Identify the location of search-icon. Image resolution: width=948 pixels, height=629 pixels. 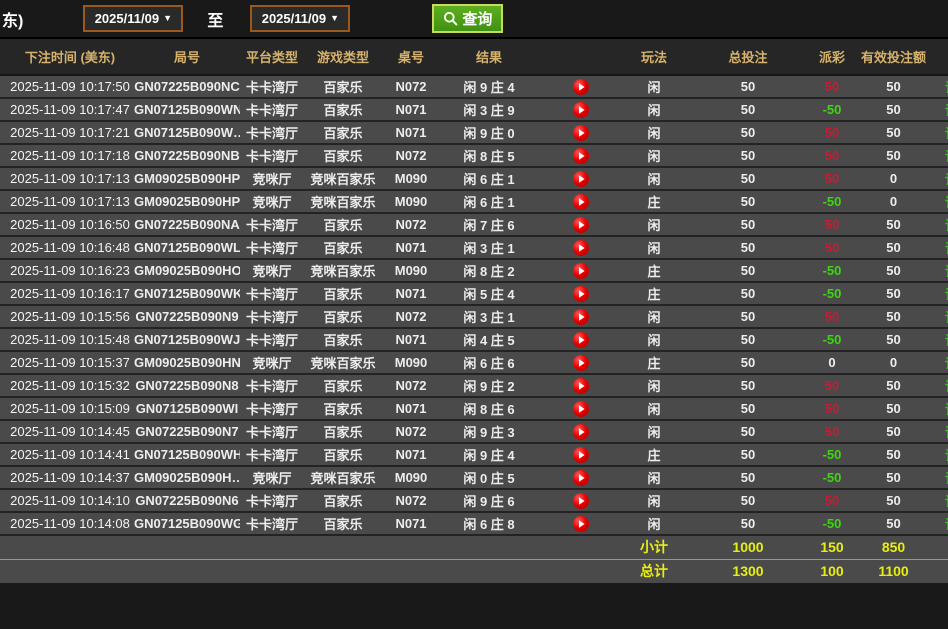
(451, 18).